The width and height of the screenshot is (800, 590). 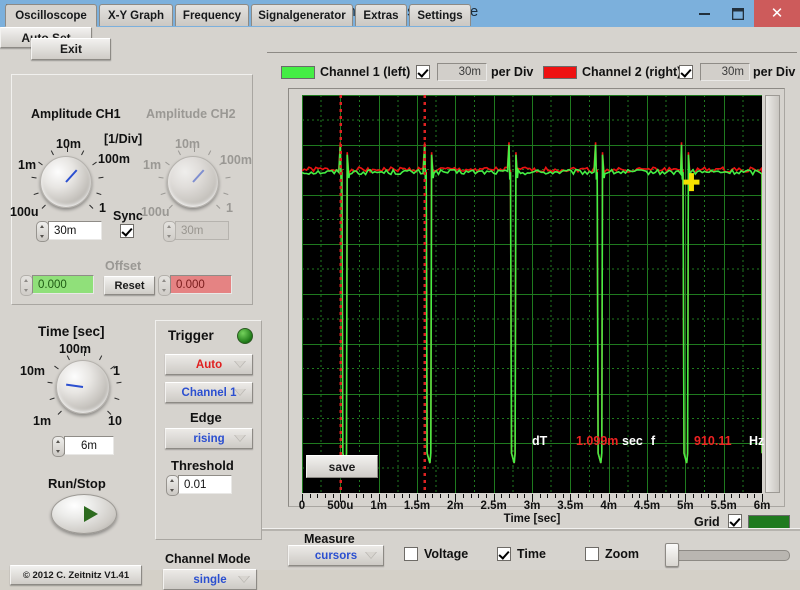 What do you see at coordinates (302, 506) in the screenshot?
I see `x-axis-tick-label: 0` at bounding box center [302, 506].